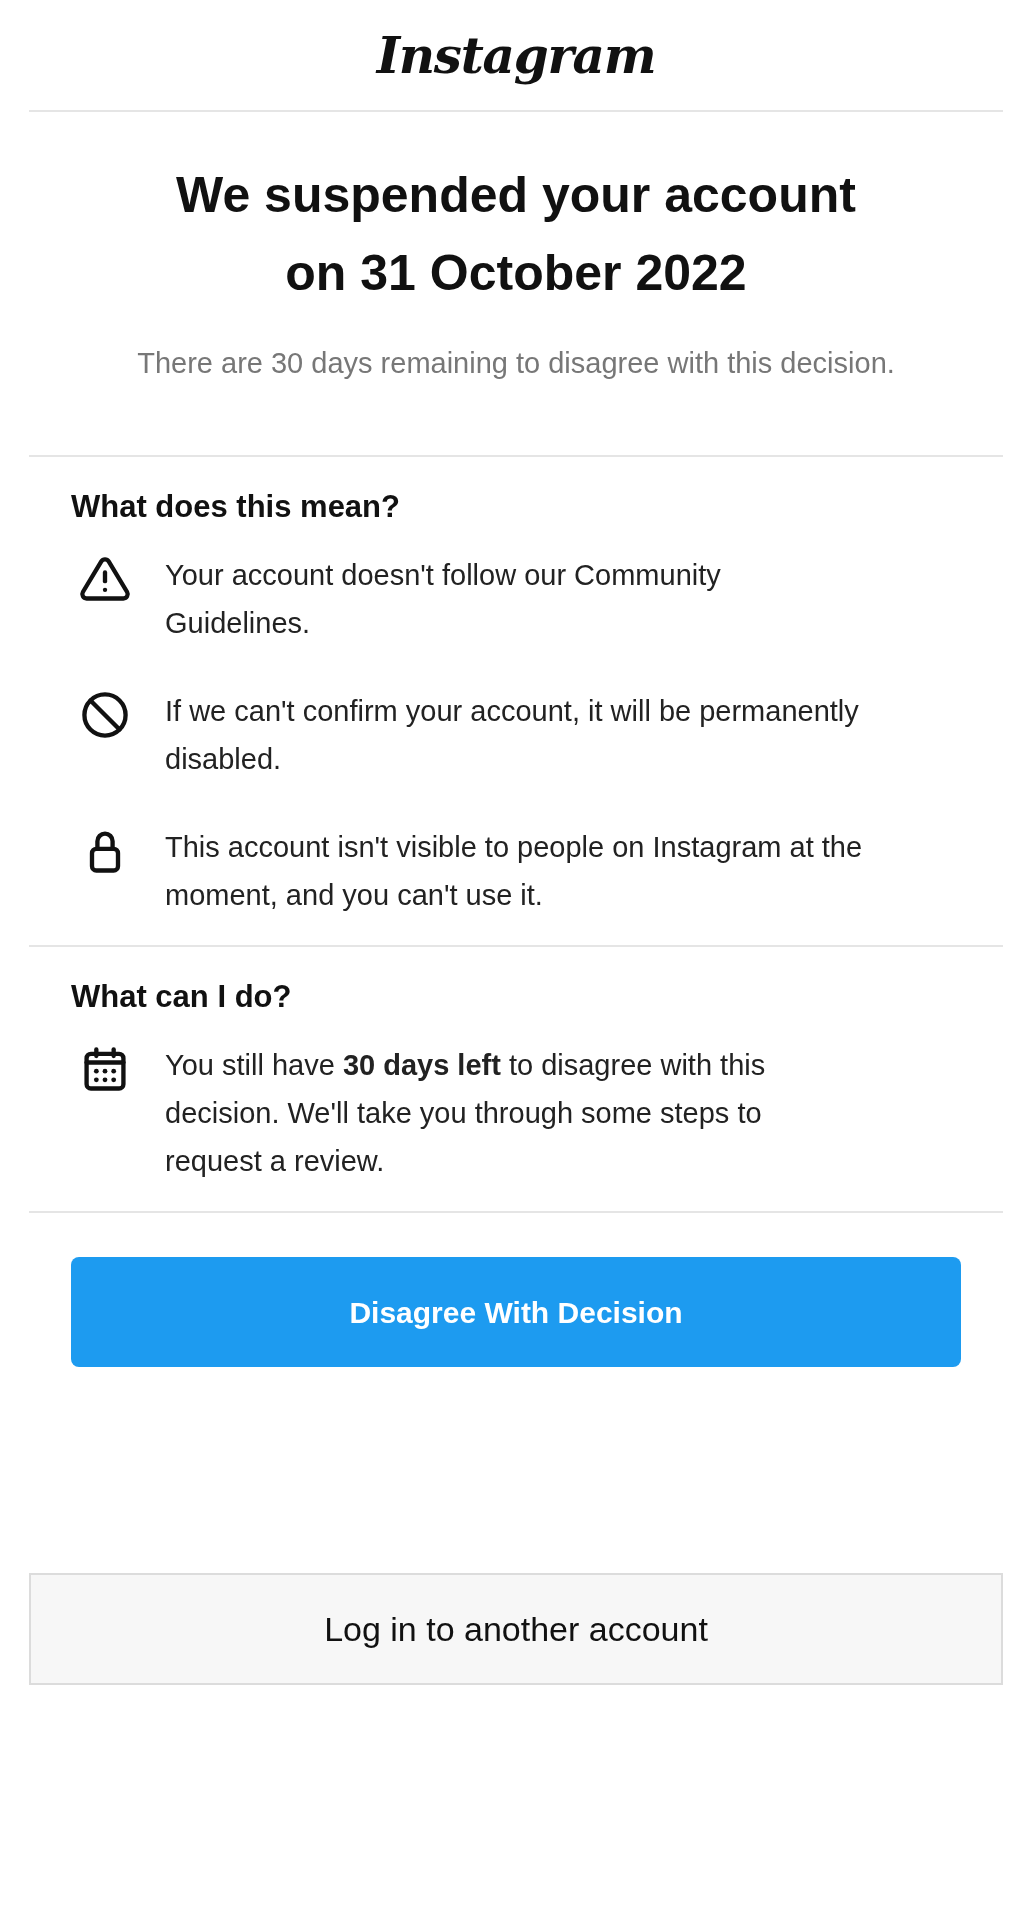 This screenshot has height=1920, width=1032. I want to click on section-heading: What can I do?, so click(182, 997).